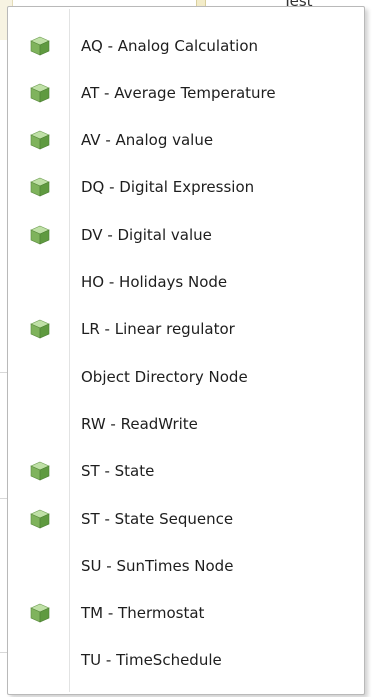 Image resolution: width=385 pixels, height=697 pixels. What do you see at coordinates (139, 423) in the screenshot?
I see `menu-item-label: RW - ReadWrite` at bounding box center [139, 423].